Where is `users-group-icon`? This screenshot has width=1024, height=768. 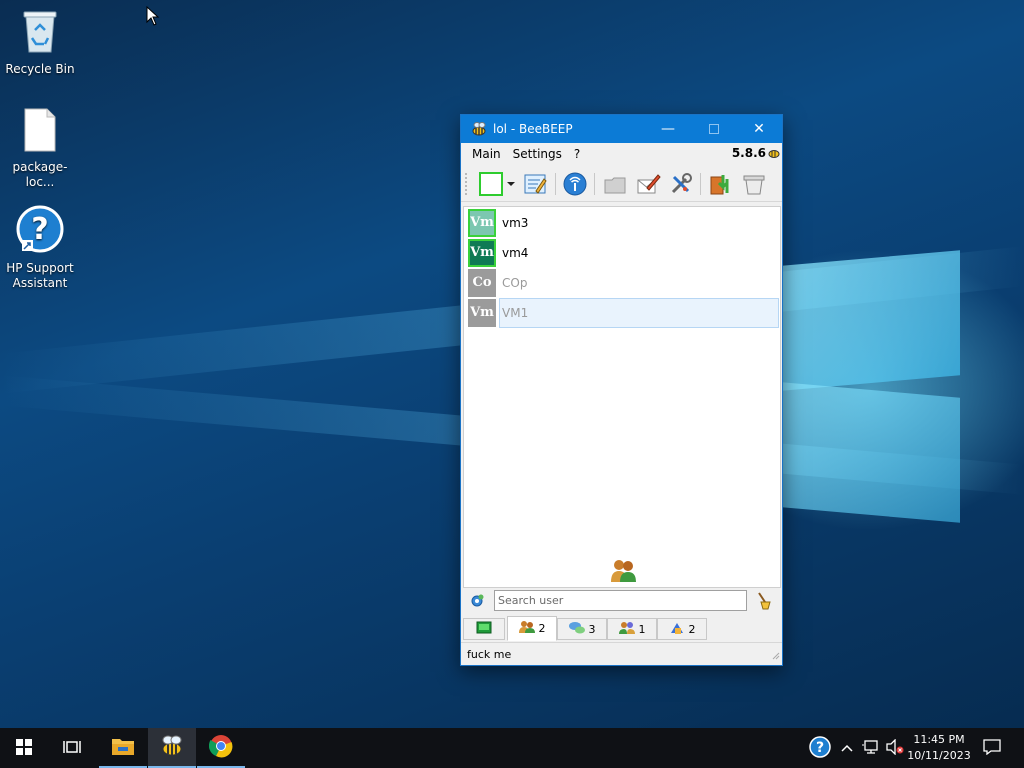
users-group-icon is located at coordinates (624, 571).